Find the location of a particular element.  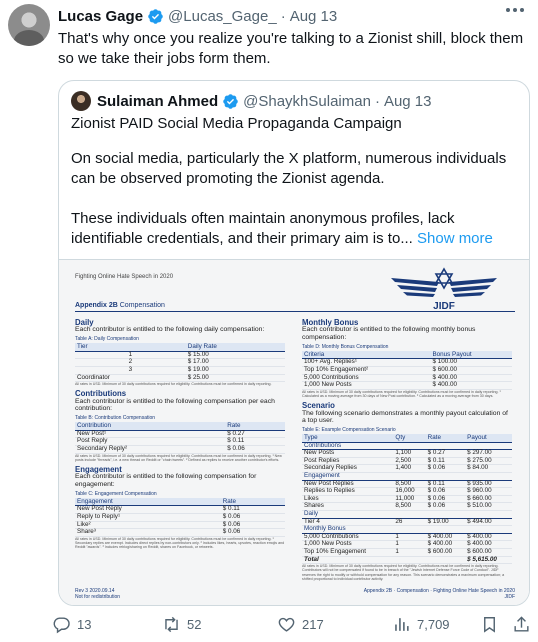

author-avatar is located at coordinates (29, 25).